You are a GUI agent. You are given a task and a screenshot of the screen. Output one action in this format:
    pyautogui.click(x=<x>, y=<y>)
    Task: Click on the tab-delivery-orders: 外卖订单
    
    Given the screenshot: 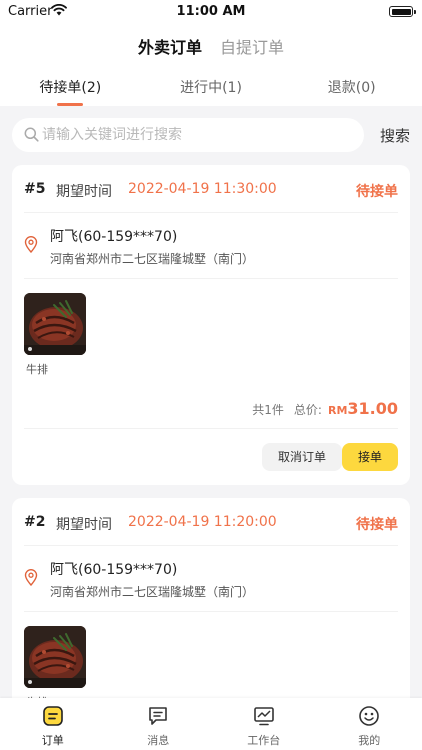 What is the action you would take?
    pyautogui.click(x=170, y=46)
    